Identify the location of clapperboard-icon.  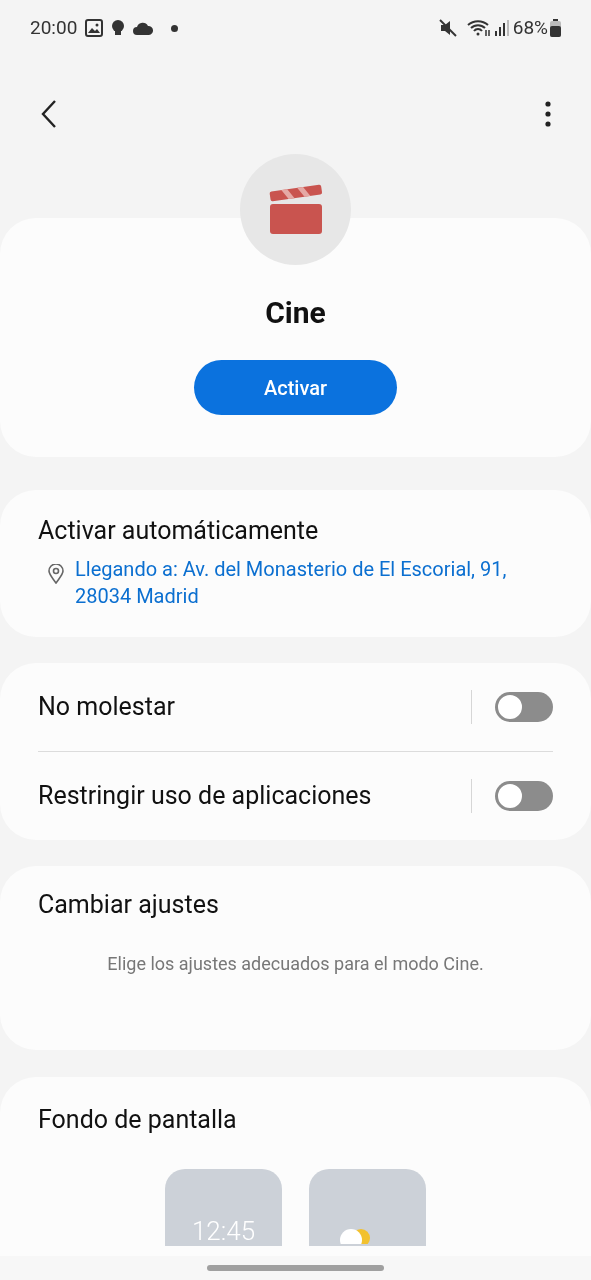
(295, 209).